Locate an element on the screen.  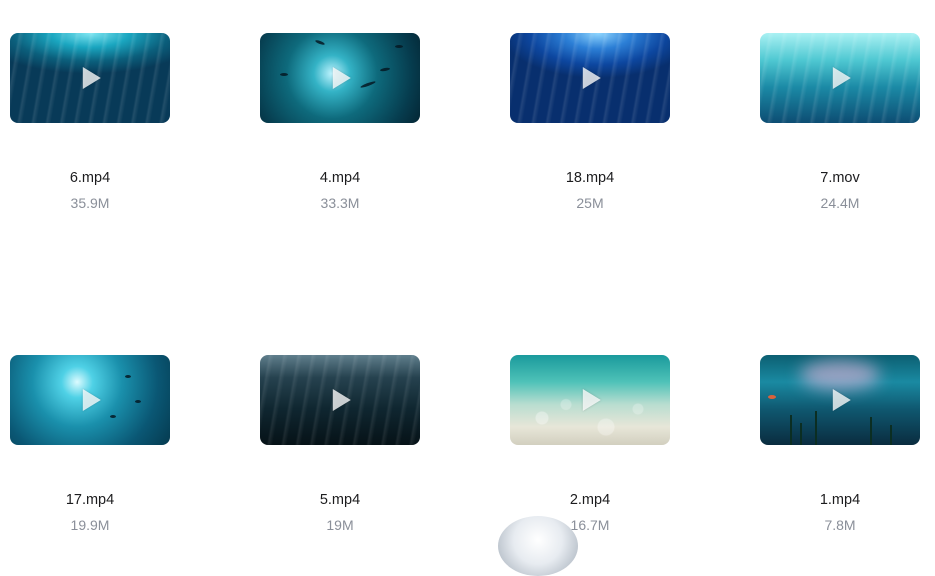
file-name: 6.mp4 is located at coordinates (90, 178).